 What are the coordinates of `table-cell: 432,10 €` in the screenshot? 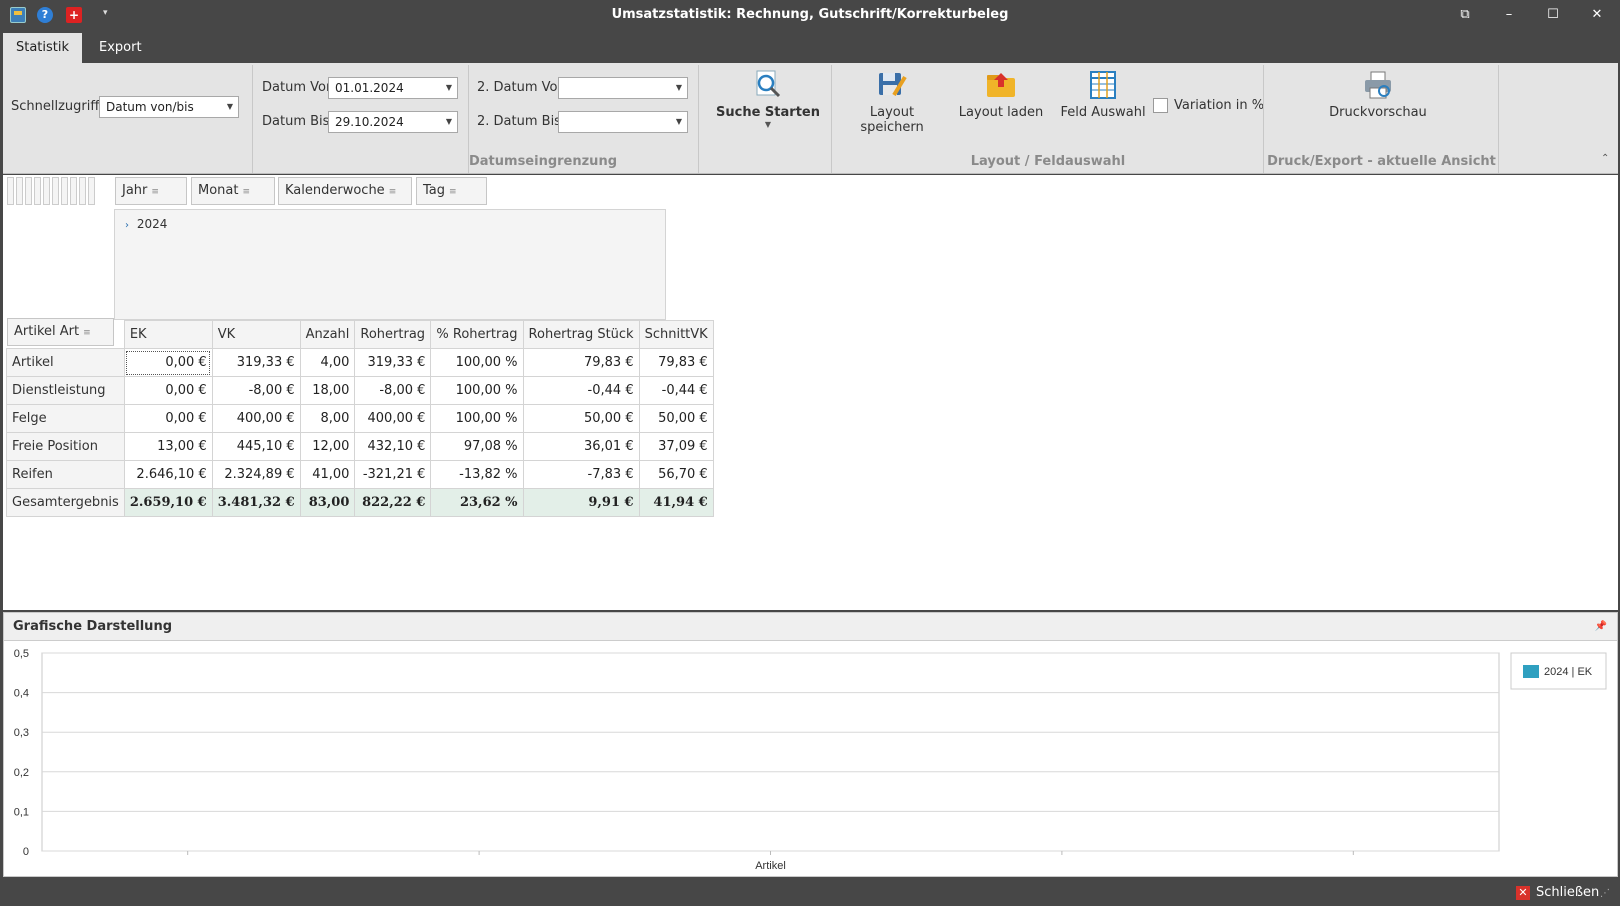 It's located at (393, 446).